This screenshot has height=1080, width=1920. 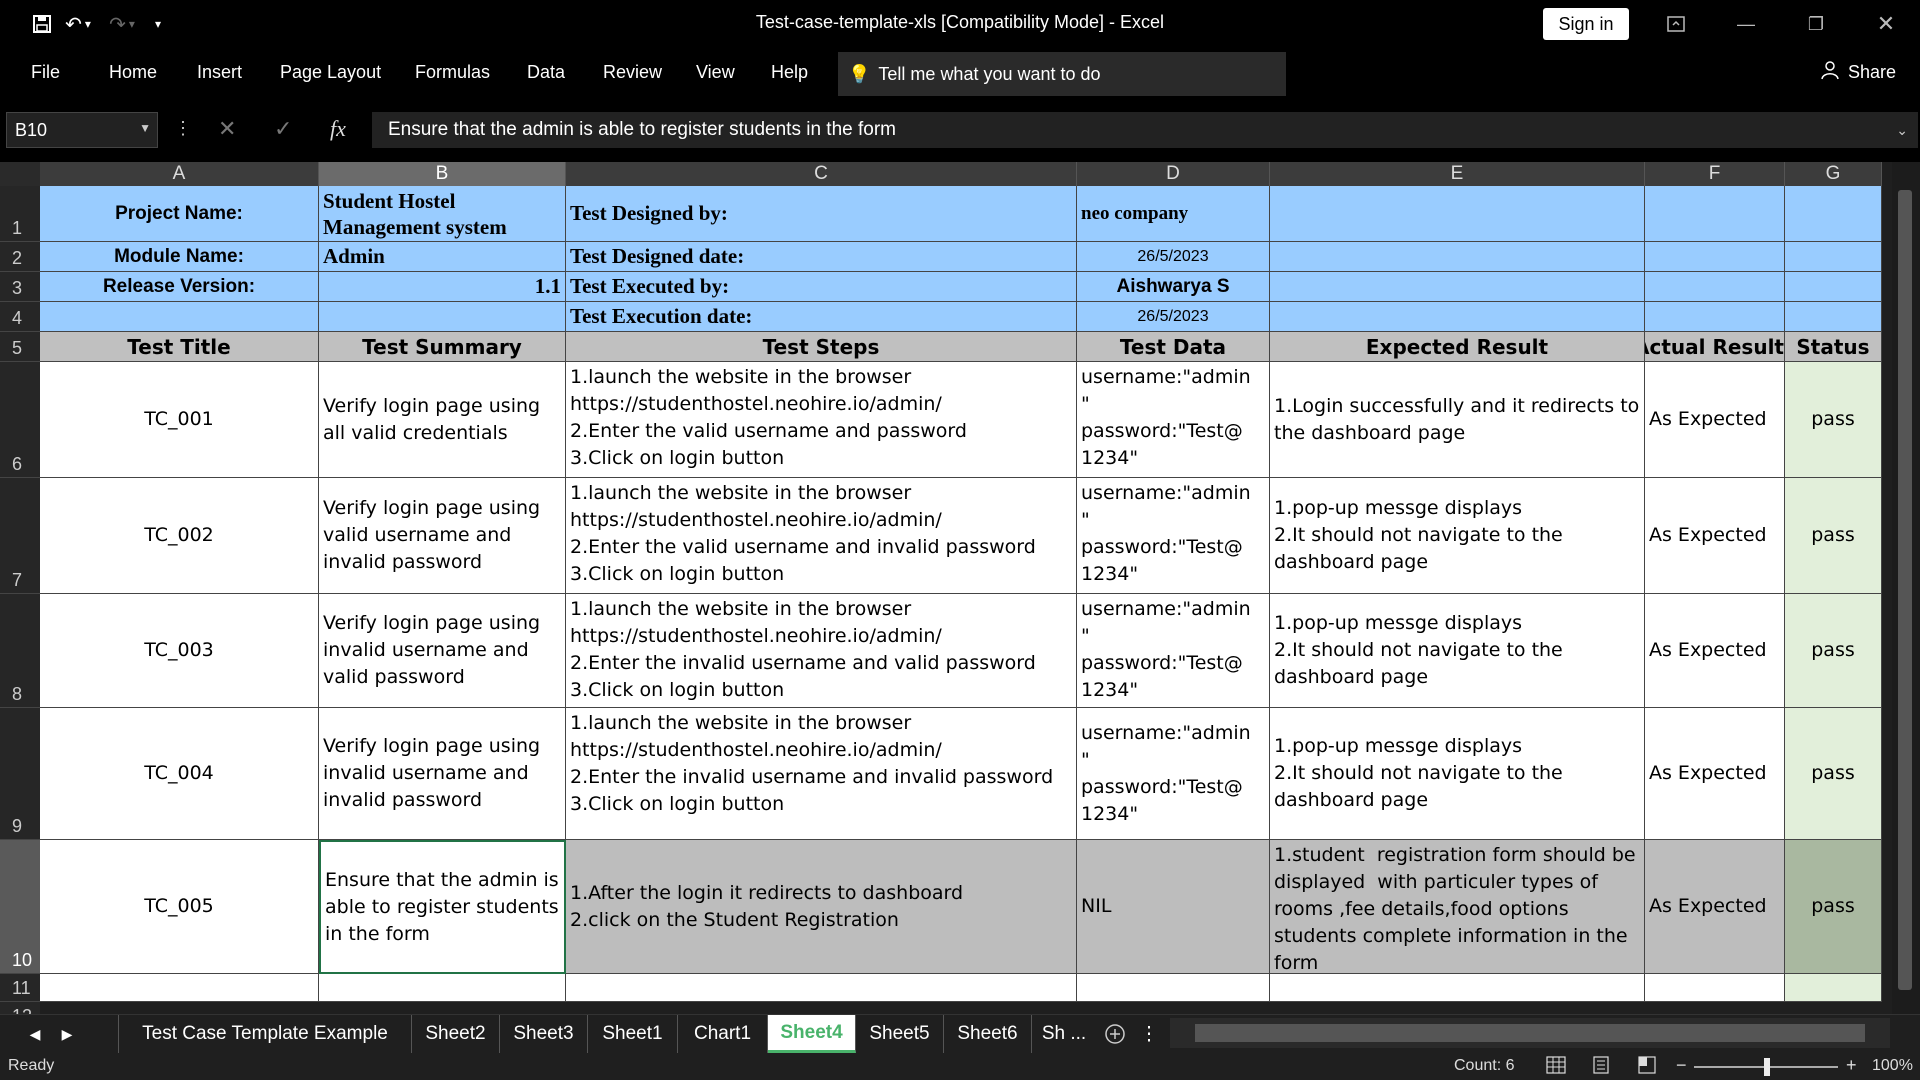 I want to click on cell-e3, so click(x=1457, y=287).